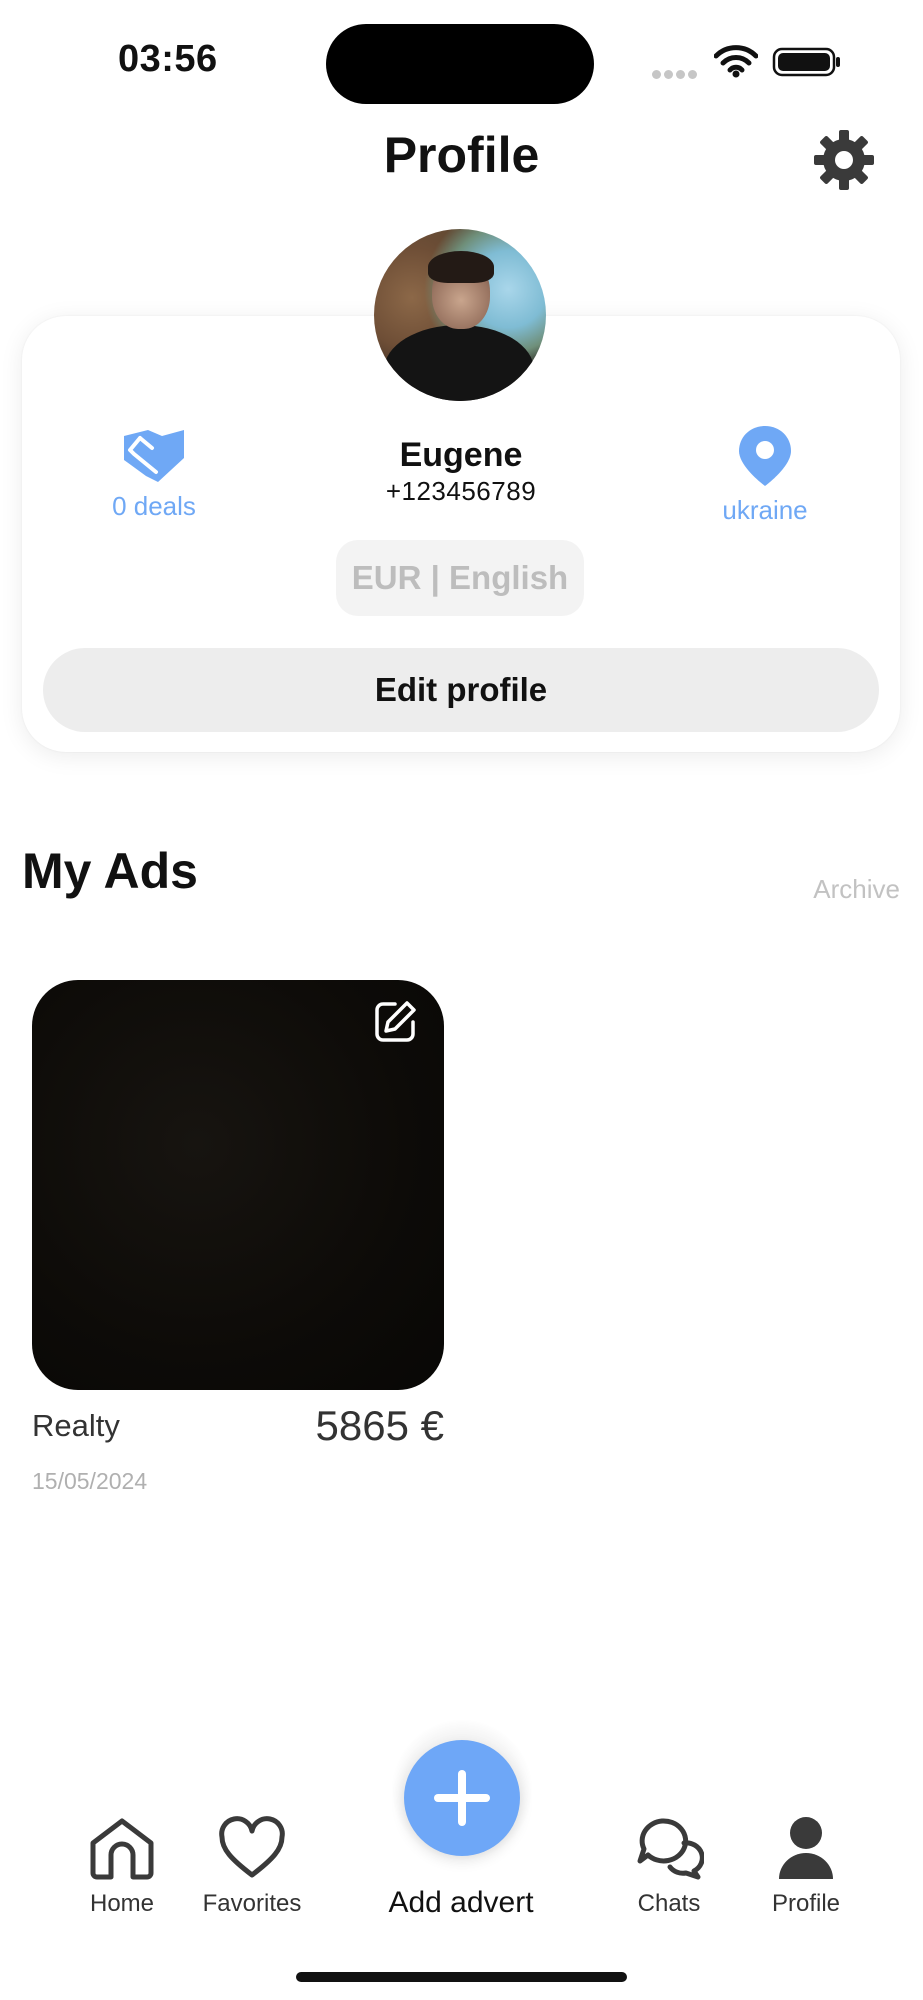  What do you see at coordinates (460, 578) in the screenshot?
I see `currency-language-button: EUR | English` at bounding box center [460, 578].